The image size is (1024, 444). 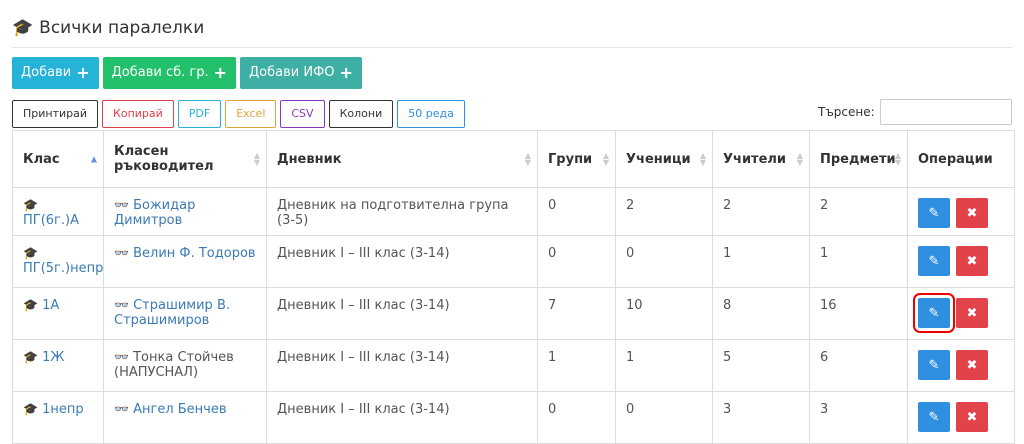 I want to click on header-teachers: Учители ▲ ▼, so click(x=761, y=159).